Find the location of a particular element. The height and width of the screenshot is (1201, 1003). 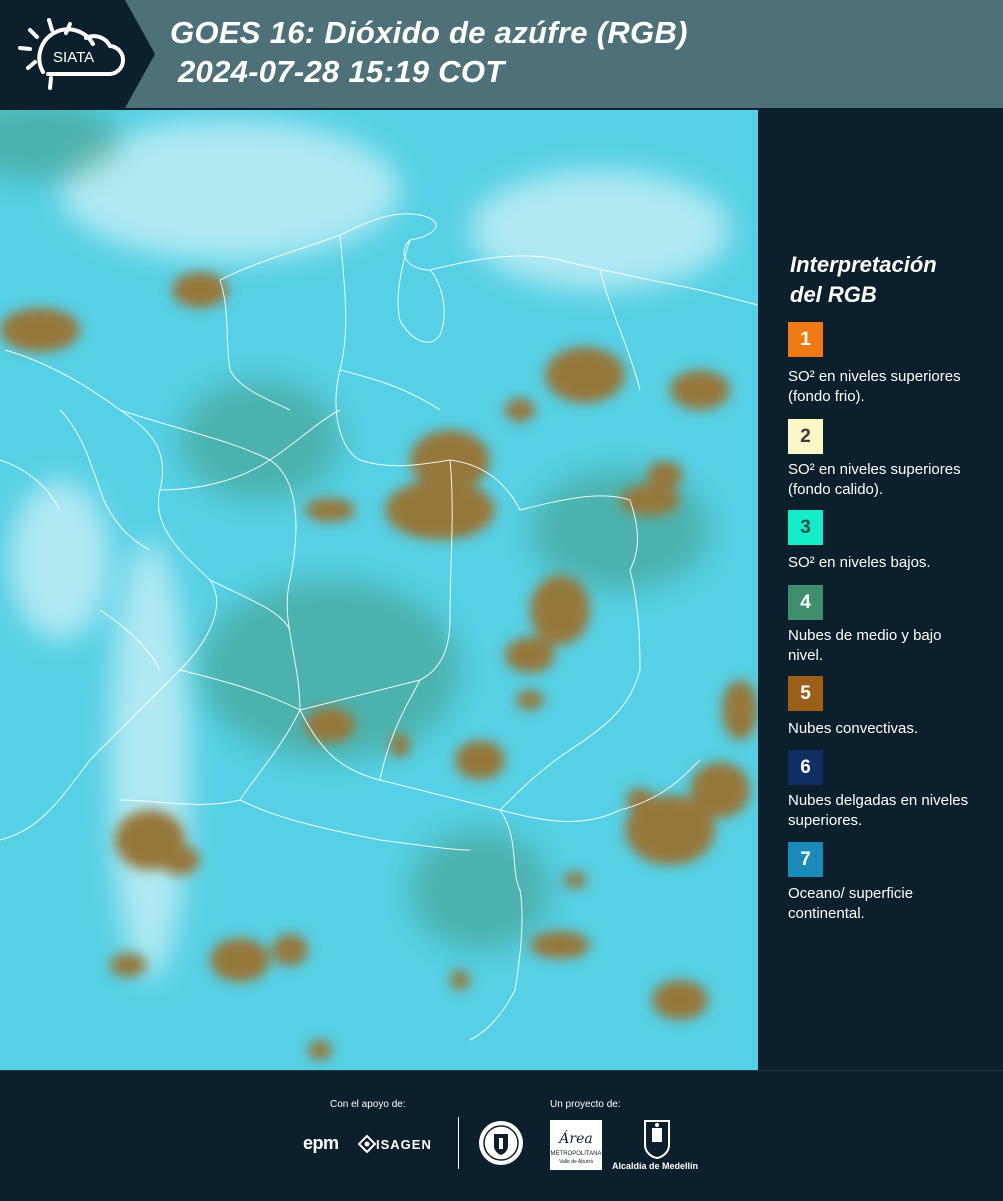

medellin-seal-icon is located at coordinates (501, 1143).